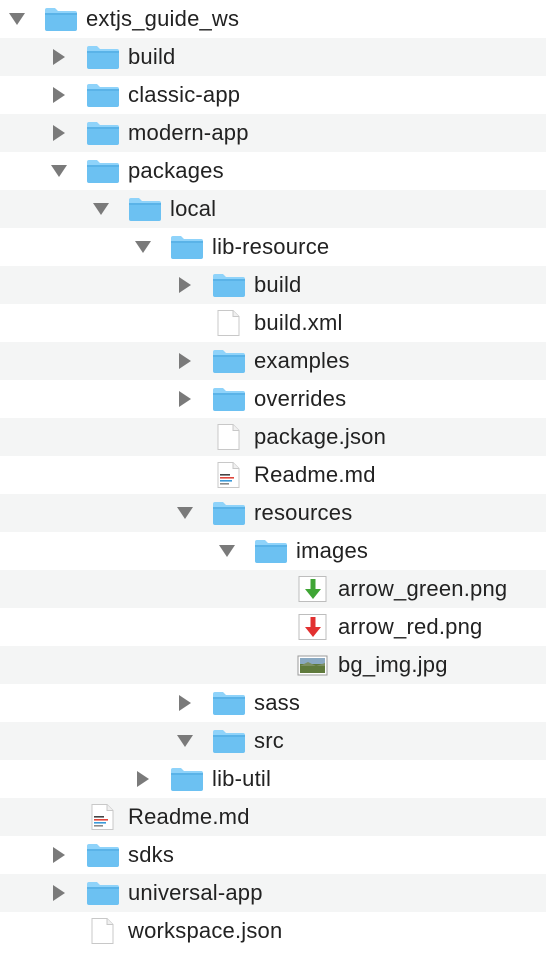 The width and height of the screenshot is (546, 958). I want to click on tree-item-label: lib-resource, so click(271, 246).